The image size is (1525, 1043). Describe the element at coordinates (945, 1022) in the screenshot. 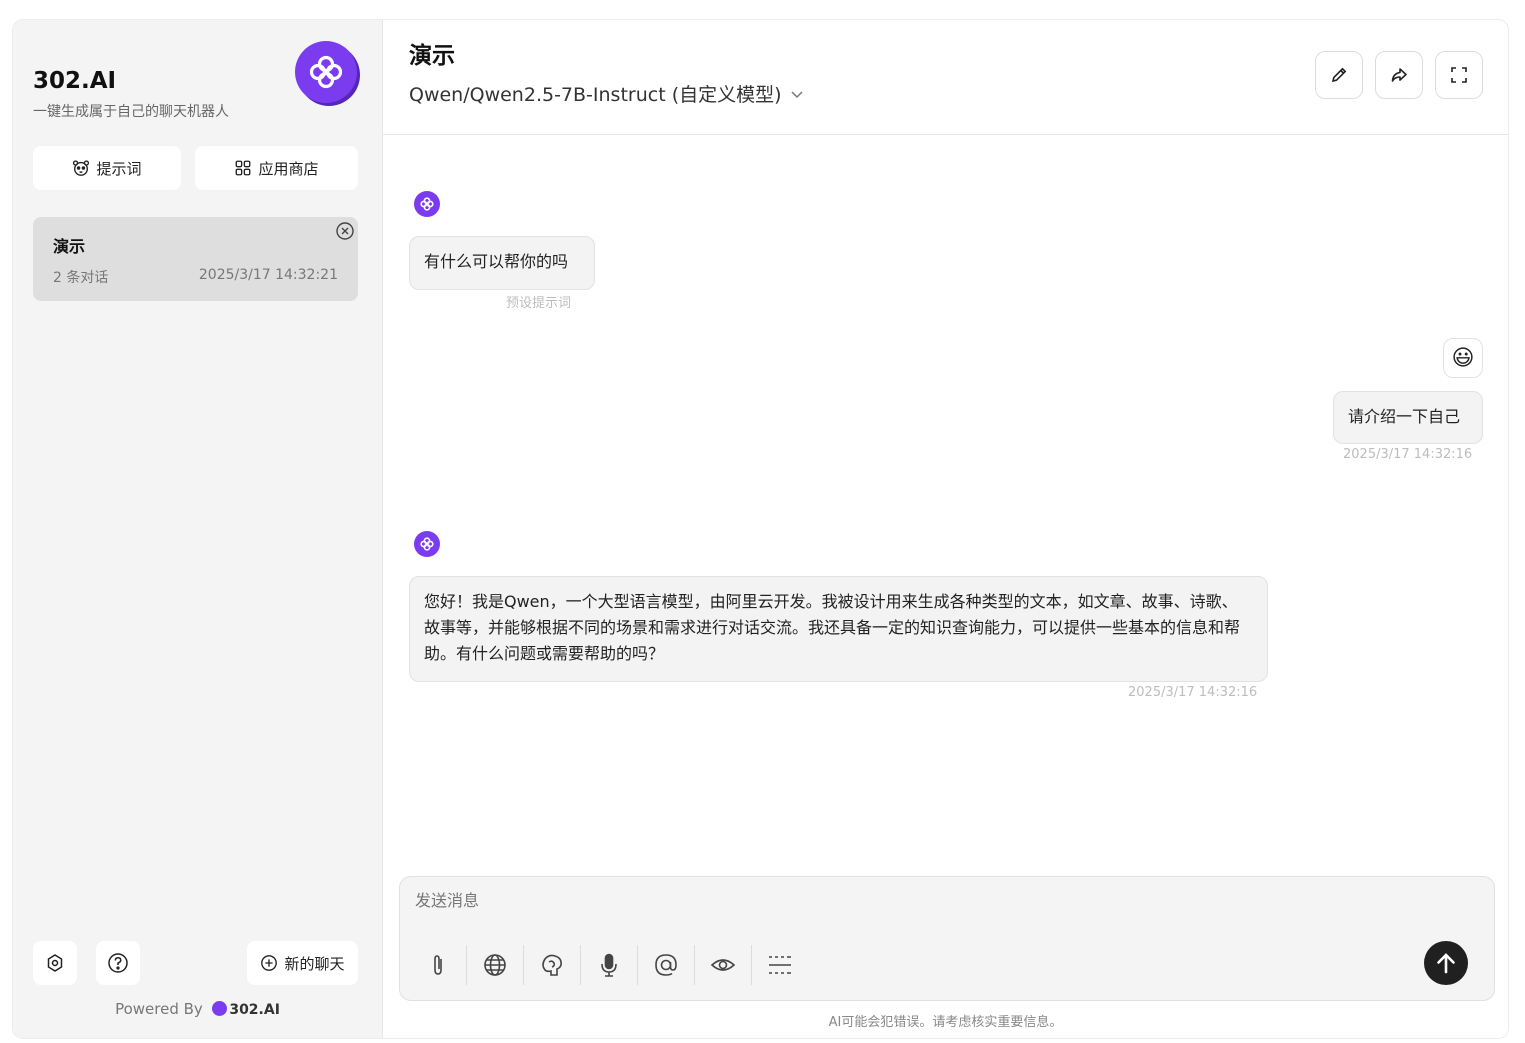

I see `disclaimer: AI可能会犯错误。请考虑核实重要信息。` at that location.